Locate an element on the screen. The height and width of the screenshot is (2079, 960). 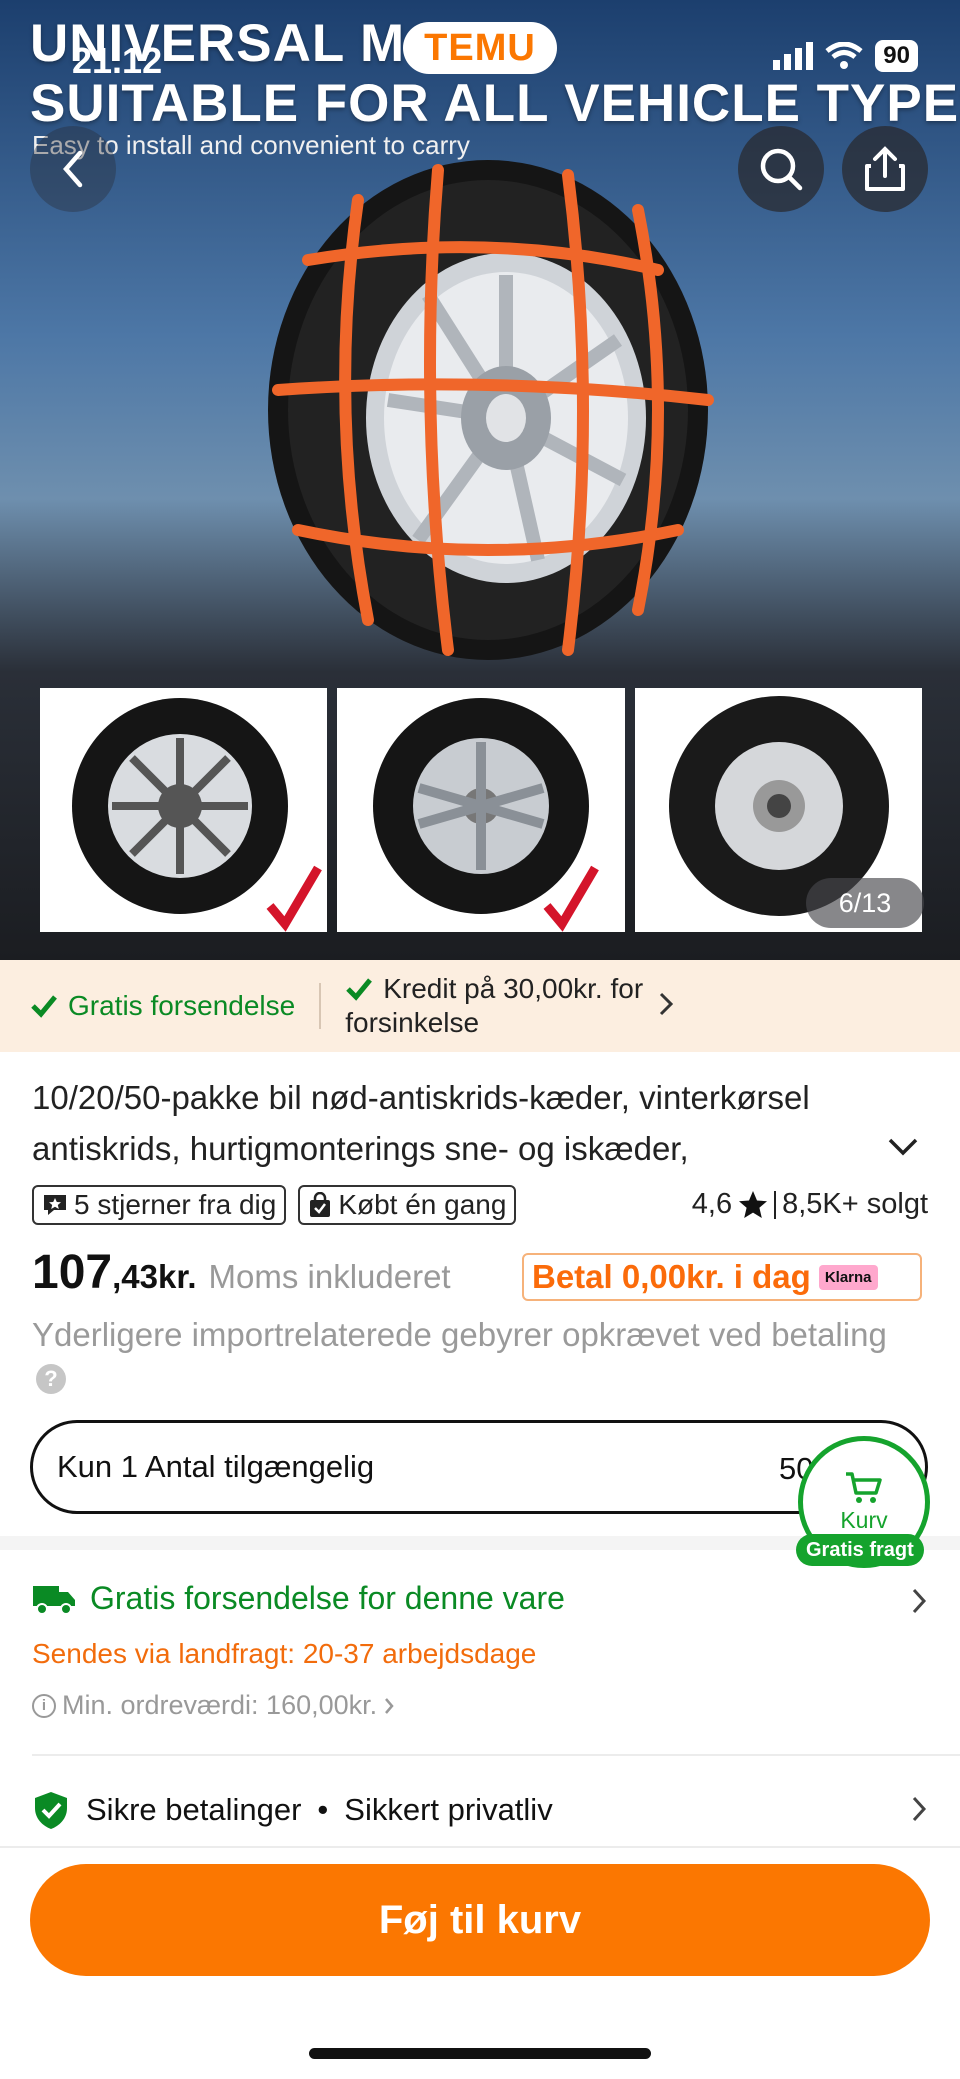
add-to-cart-button: Føj til kurv is located at coordinates (480, 1920).